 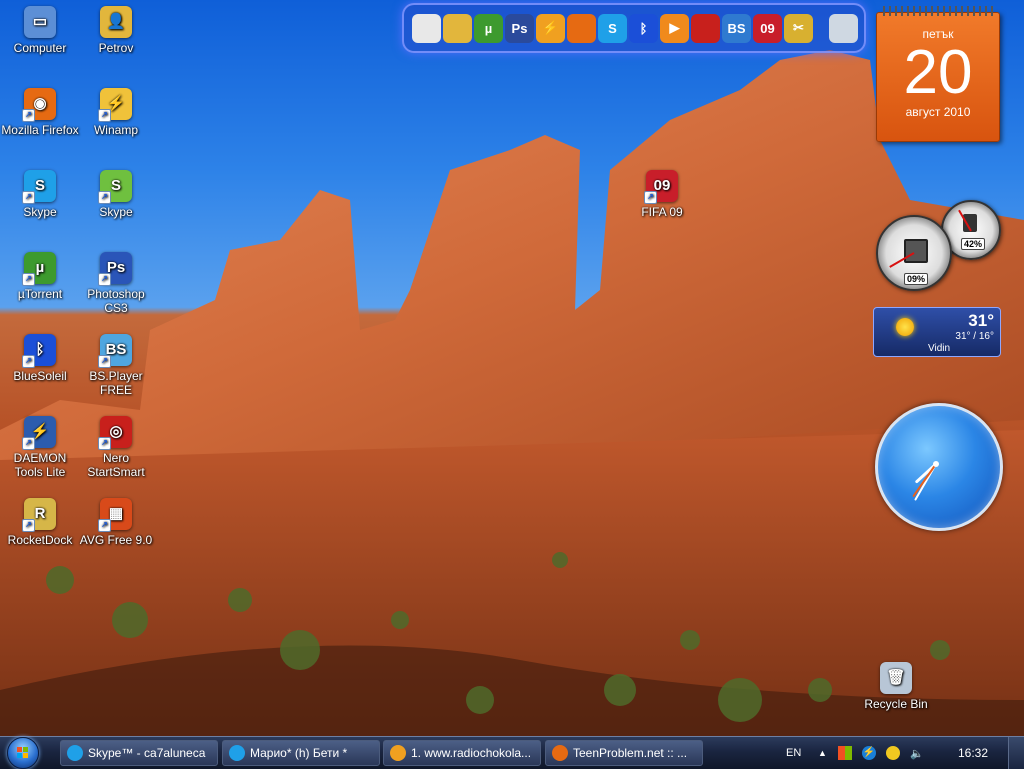 I want to click on desktop-icon-label: Mozilla Firefox, so click(x=40, y=130).